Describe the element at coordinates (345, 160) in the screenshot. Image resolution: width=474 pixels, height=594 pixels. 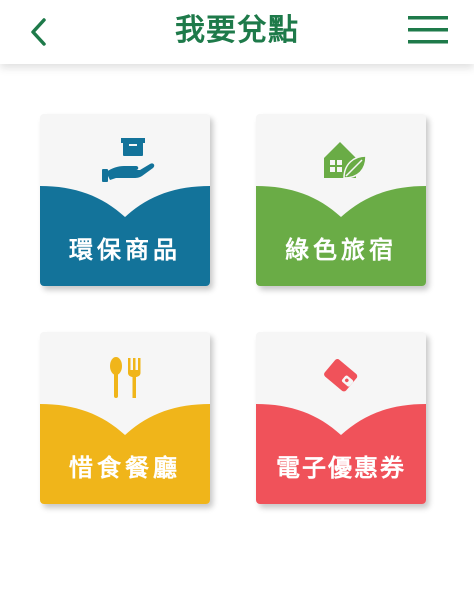
I see `green-house-leaf-icon` at that location.